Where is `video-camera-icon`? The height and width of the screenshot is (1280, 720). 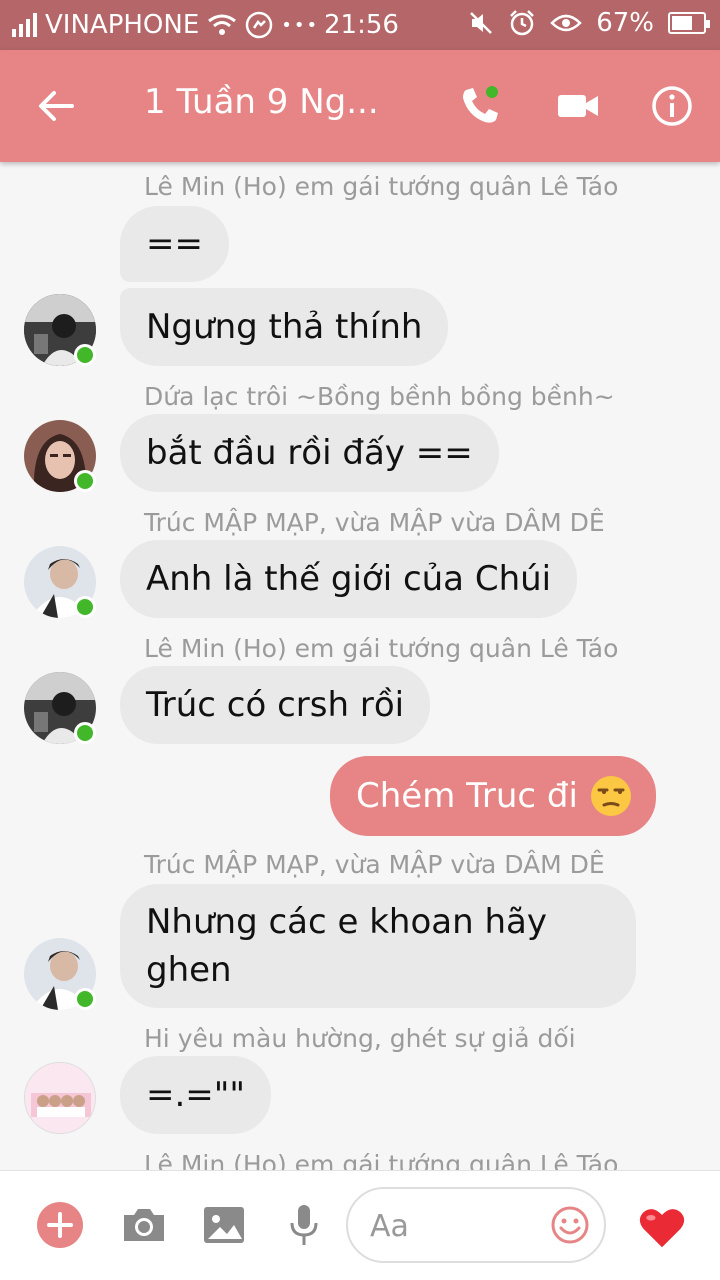
video-camera-icon is located at coordinates (578, 106).